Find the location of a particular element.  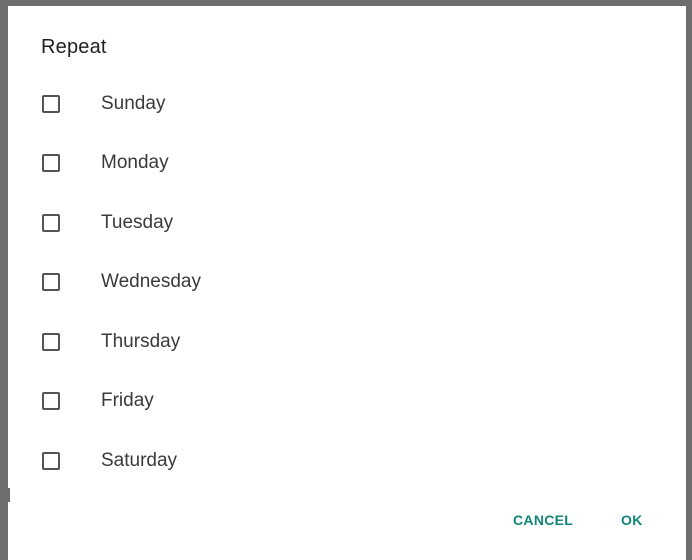

wednesday-checkbox is located at coordinates (51, 282).